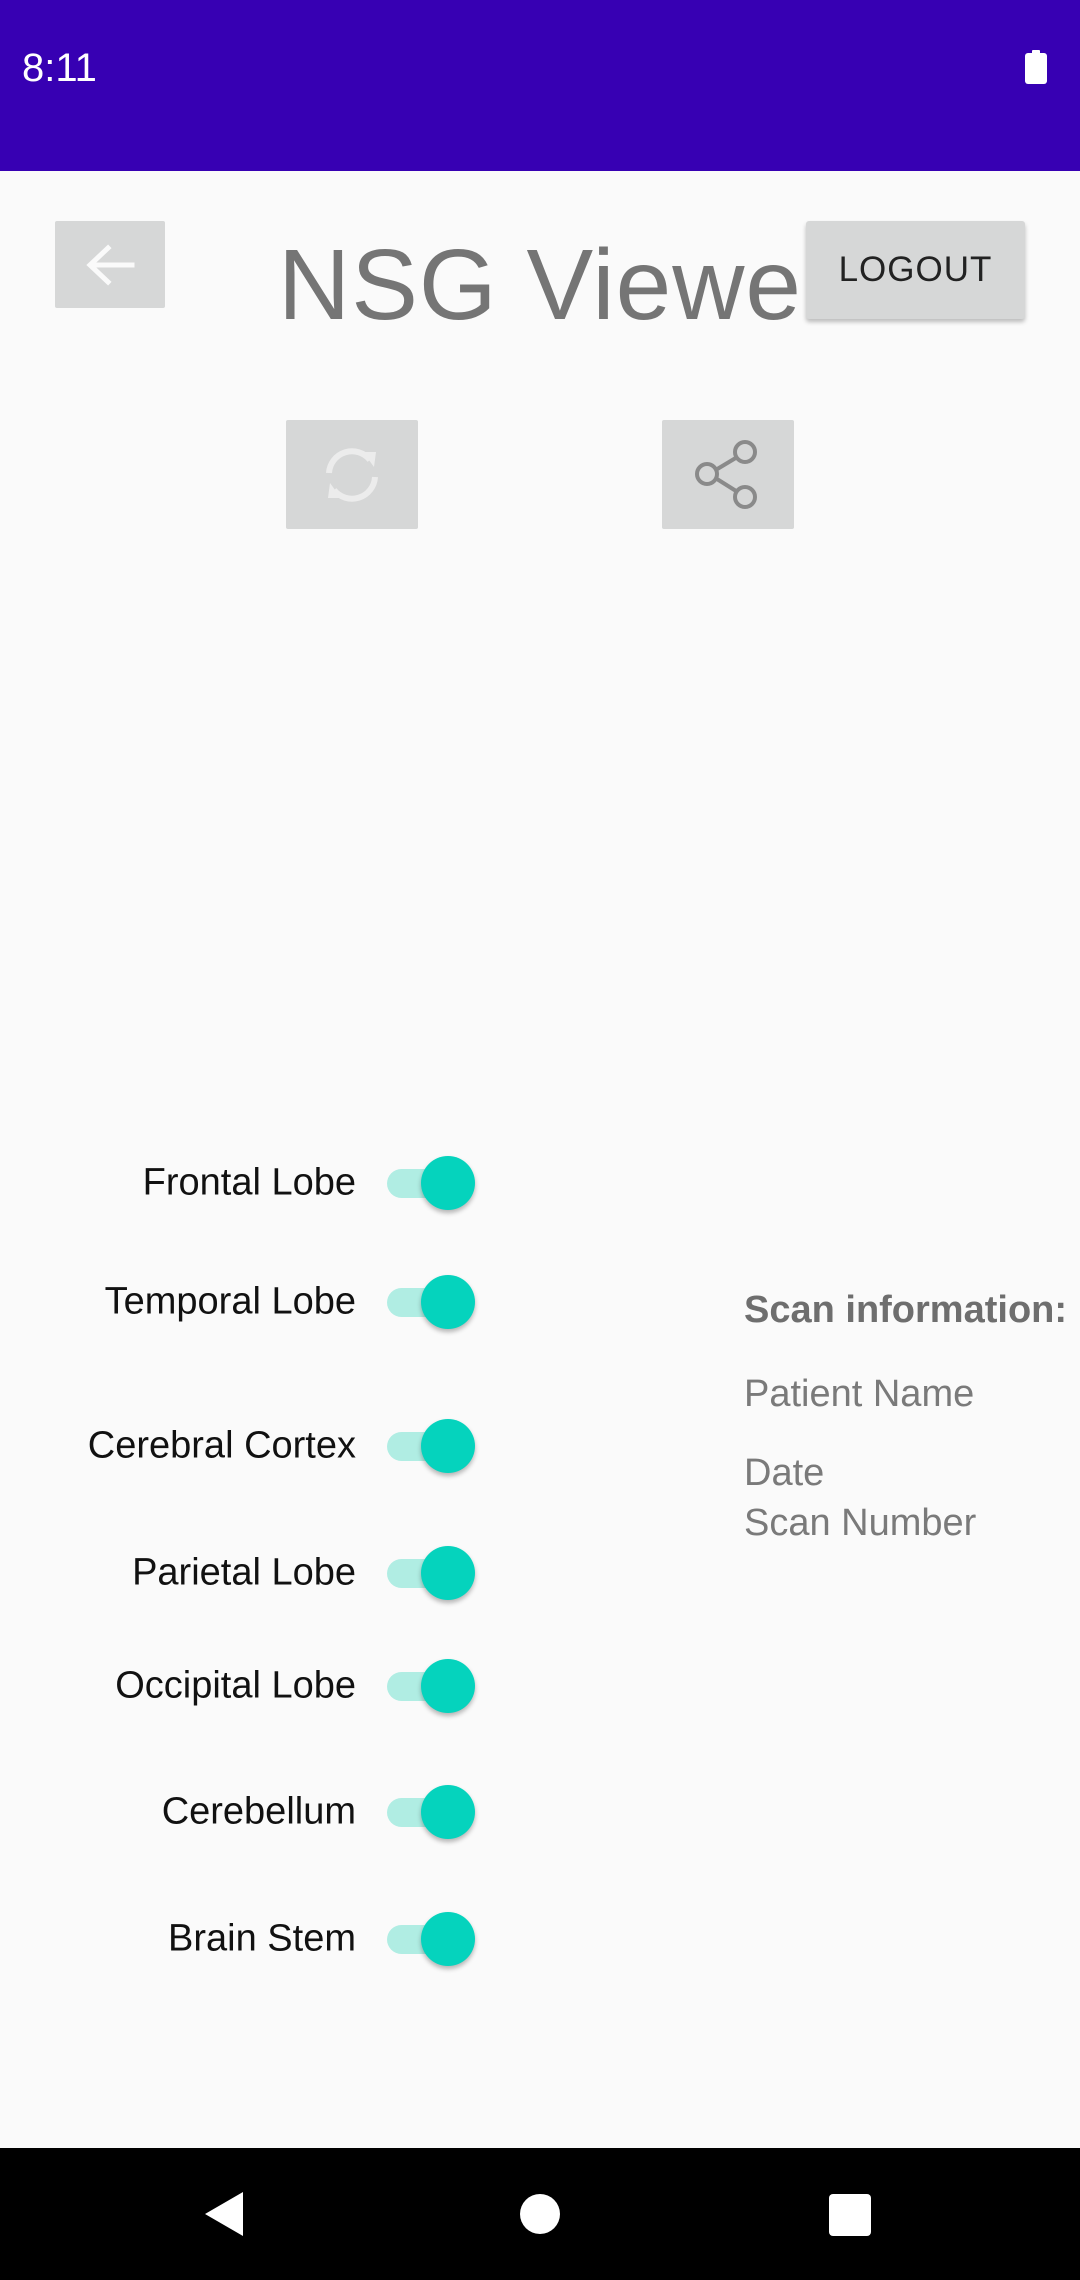 This screenshot has width=1080, height=2280. I want to click on arrow-left-icon, so click(110, 264).